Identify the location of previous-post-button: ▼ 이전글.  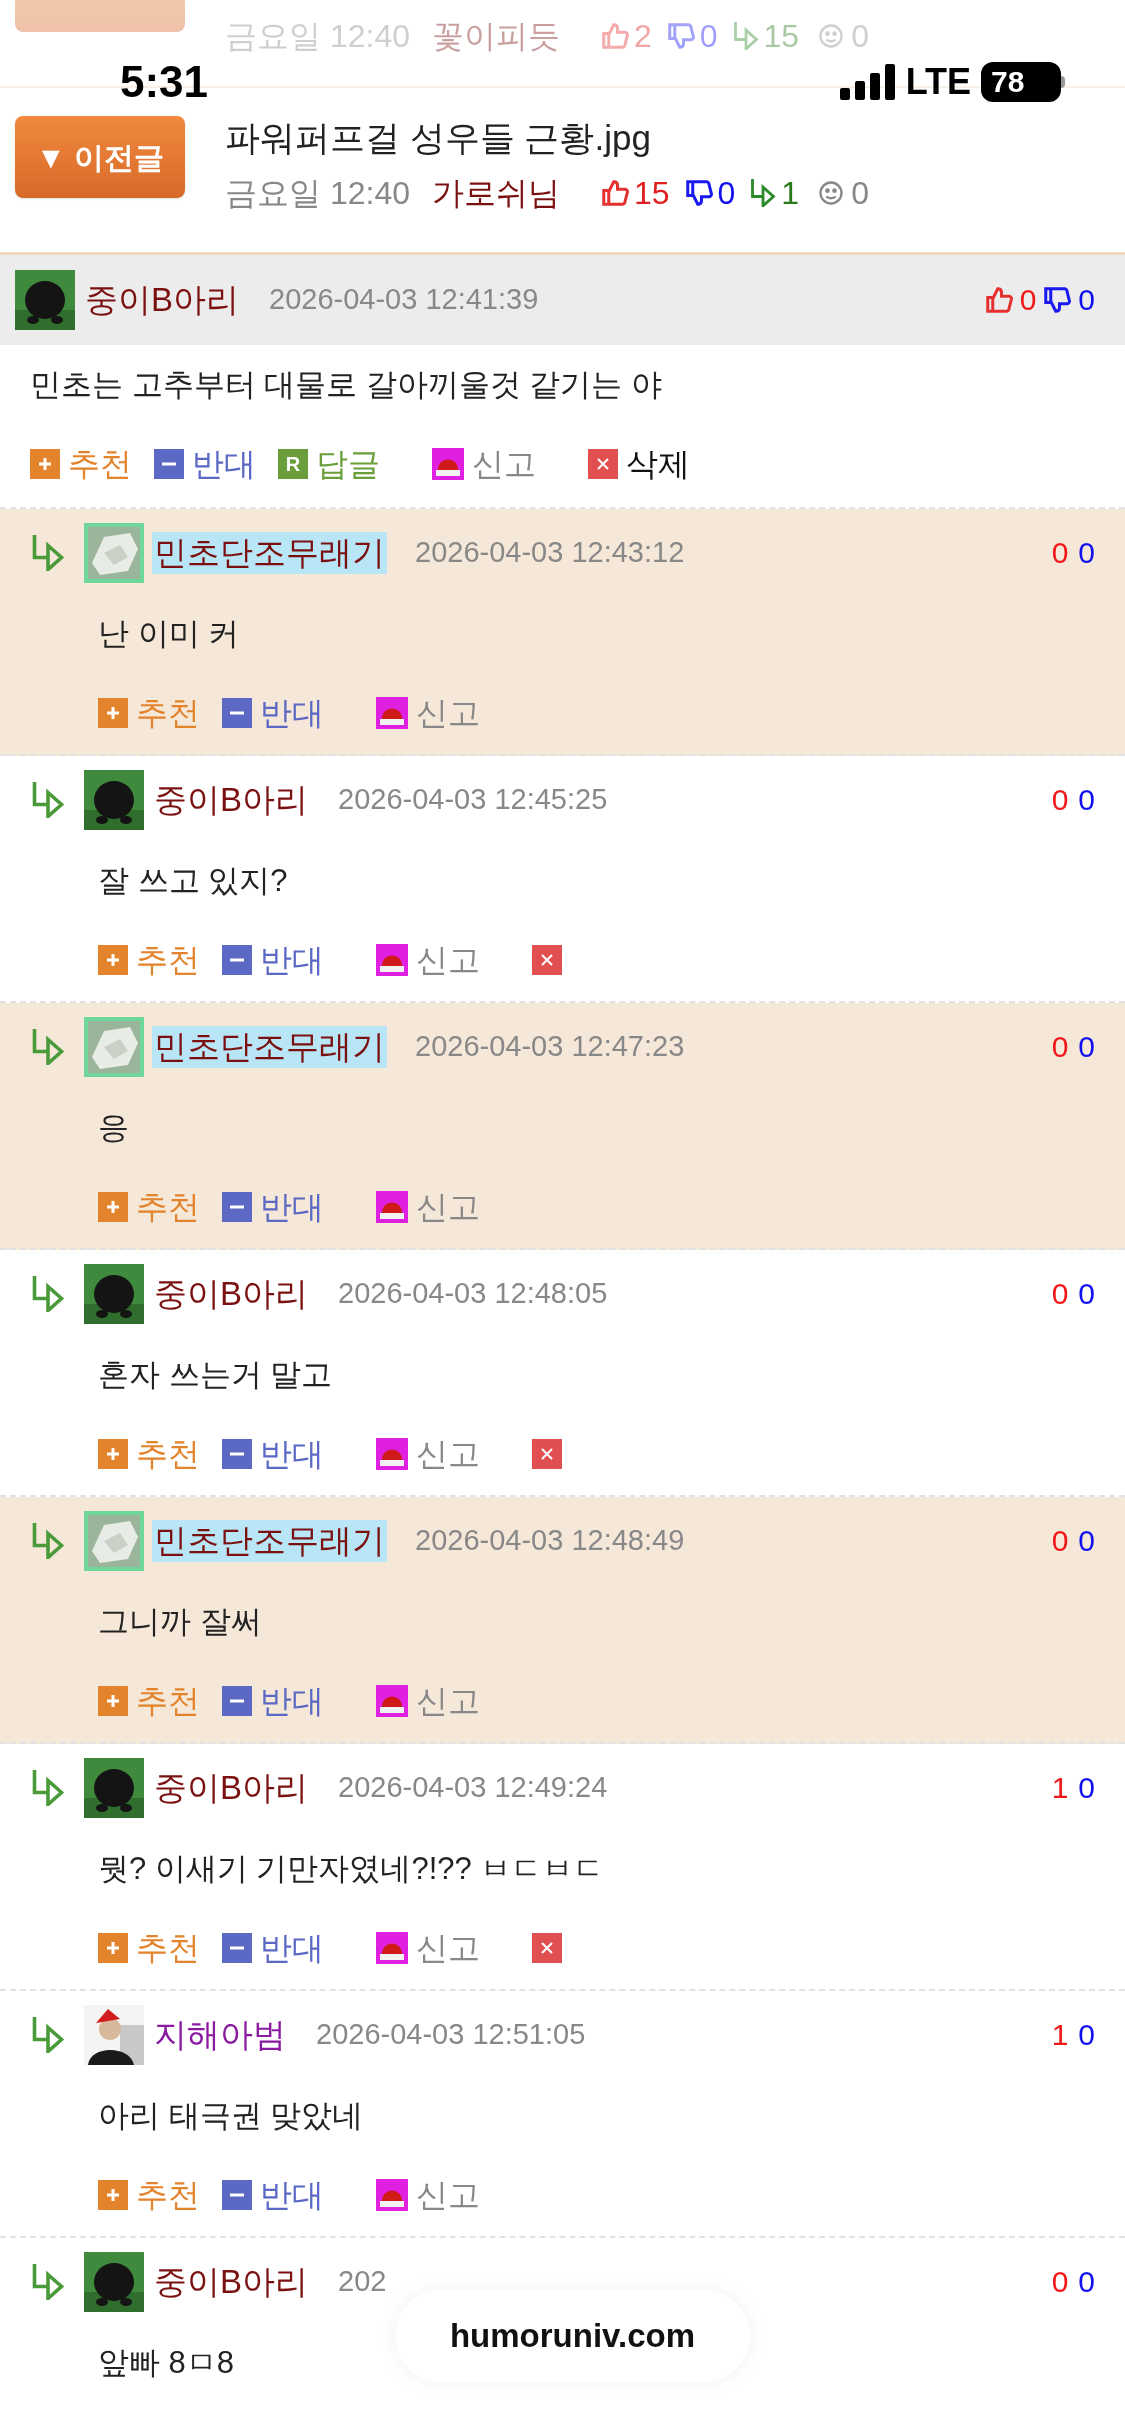
(100, 157).